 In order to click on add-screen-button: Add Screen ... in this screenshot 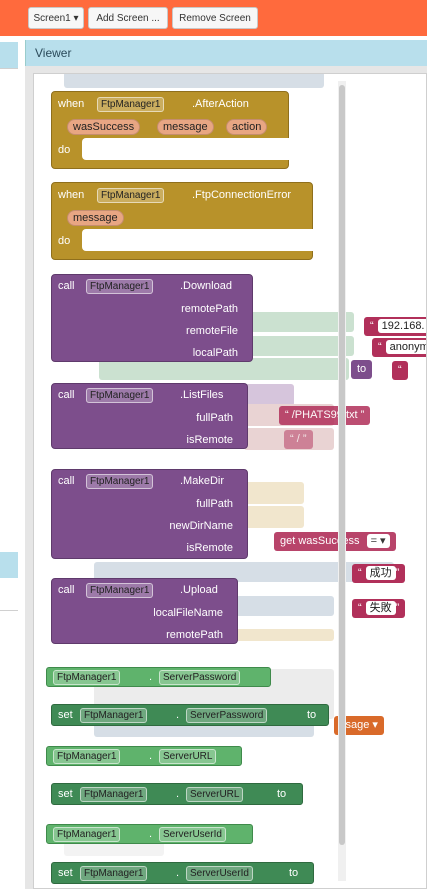, I will do `click(128, 18)`.